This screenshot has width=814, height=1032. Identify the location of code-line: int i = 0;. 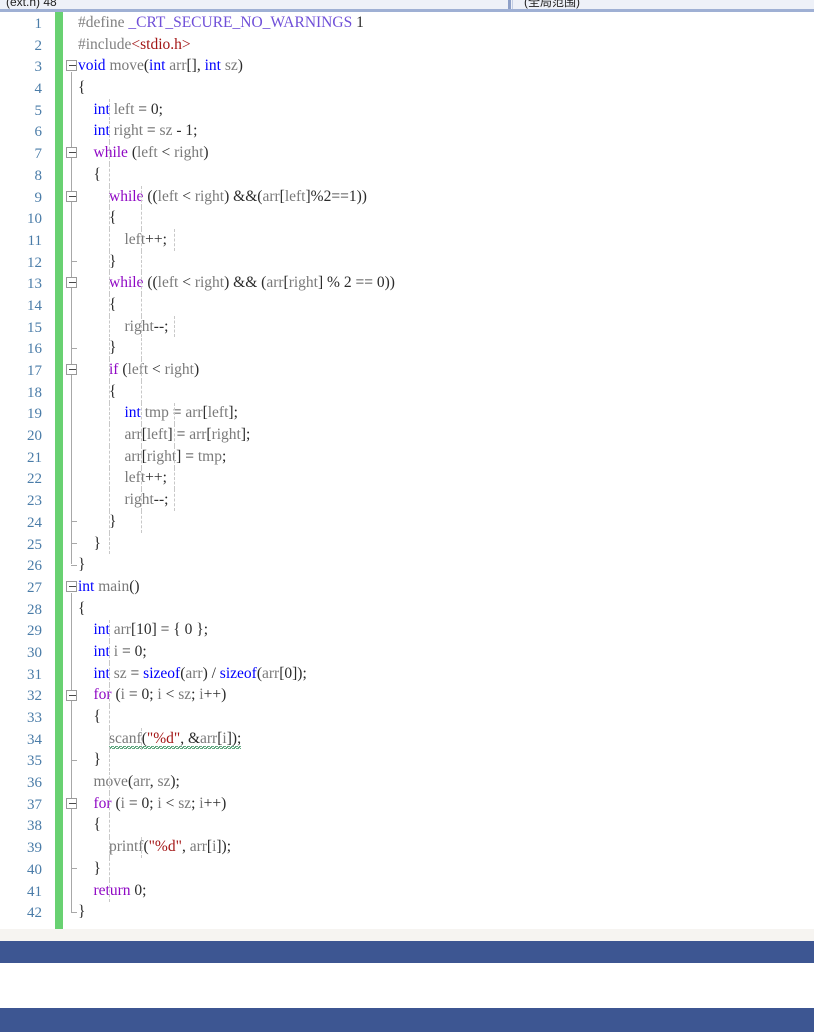
(444, 652).